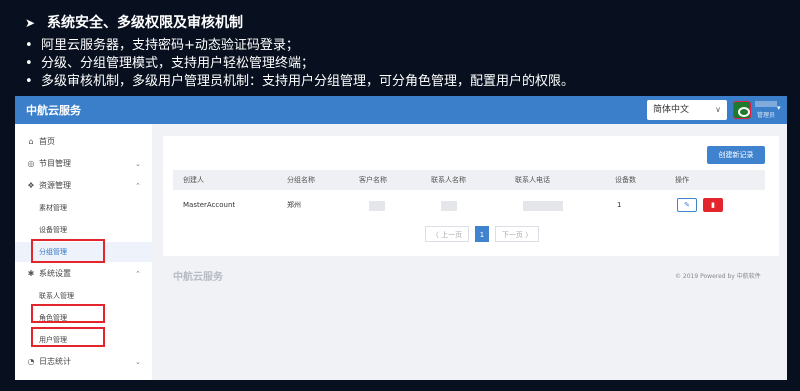  What do you see at coordinates (742, 110) in the screenshot?
I see `avatar` at bounding box center [742, 110].